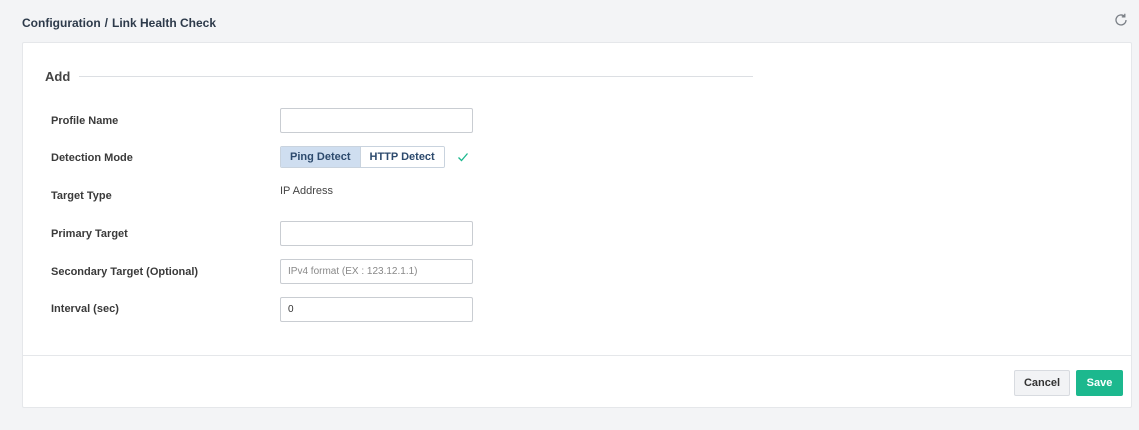 This screenshot has width=1139, height=430. What do you see at coordinates (1099, 383) in the screenshot?
I see `save-button: Save` at bounding box center [1099, 383].